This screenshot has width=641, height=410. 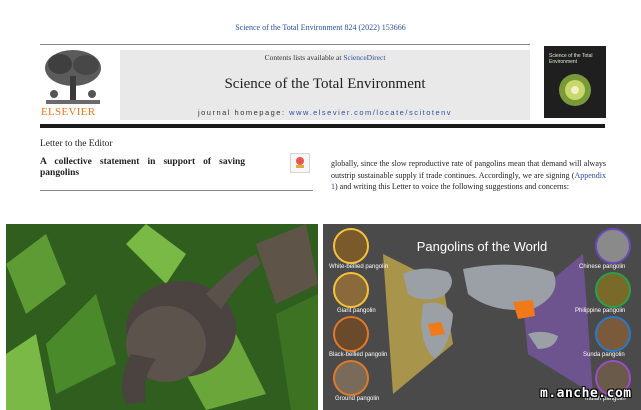 I want to click on article-section-label: Letter to the Editor, so click(x=76, y=144).